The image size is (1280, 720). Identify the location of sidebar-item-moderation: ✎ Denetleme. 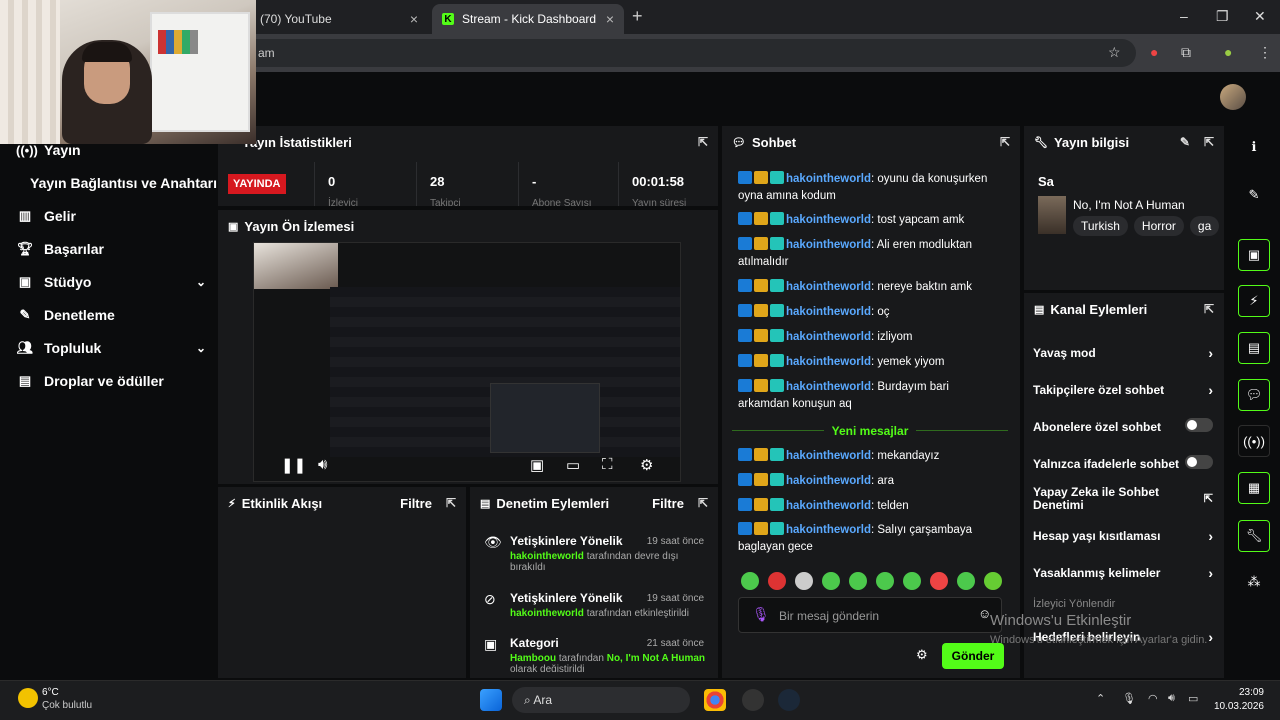
(111, 315).